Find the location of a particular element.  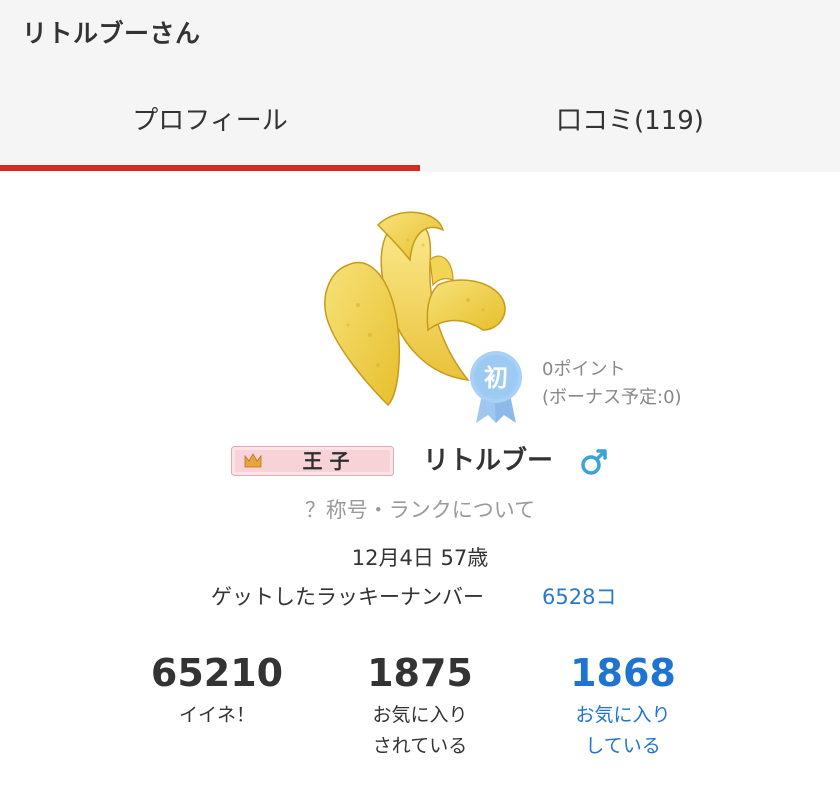

stat-favorited-by-label-line2: されている is located at coordinates (420, 746).